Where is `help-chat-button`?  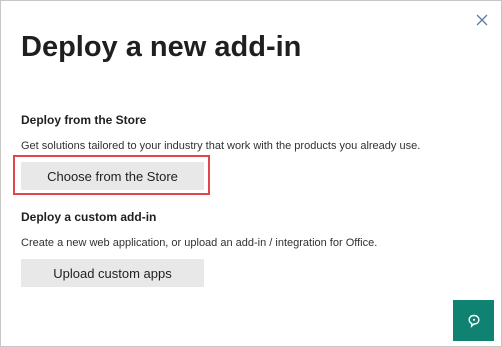
help-chat-button is located at coordinates (473, 320).